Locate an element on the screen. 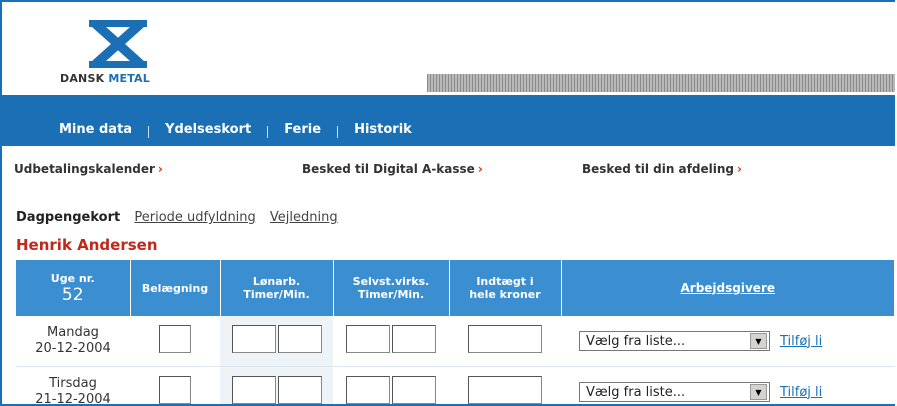 This screenshot has width=897, height=406. nav-item-ferie: Ferie is located at coordinates (302, 129).